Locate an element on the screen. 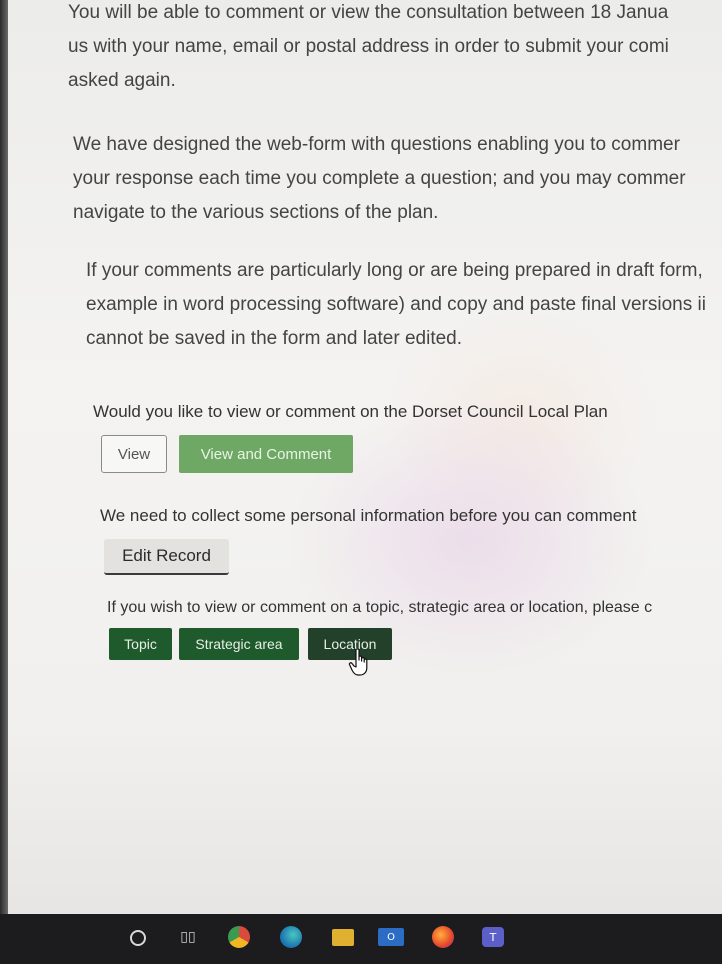 The image size is (722, 964). outlook-icon: O is located at coordinates (391, 937).